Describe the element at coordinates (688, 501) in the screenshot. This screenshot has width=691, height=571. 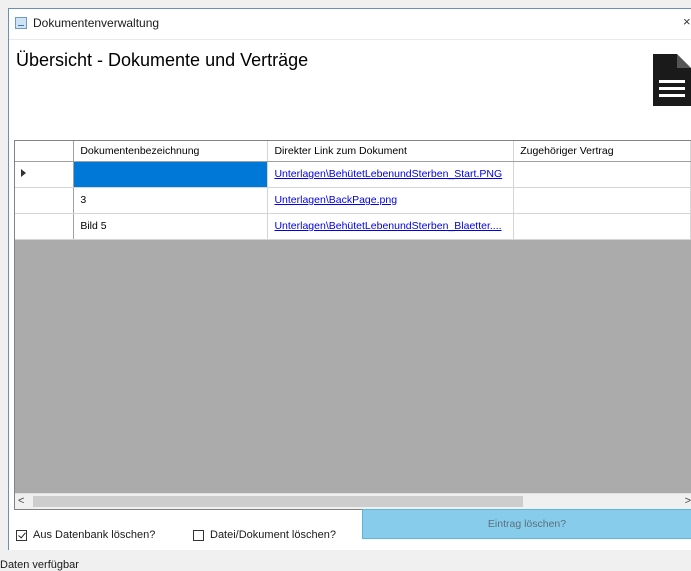
I see `arrow-right-icon: >` at that location.